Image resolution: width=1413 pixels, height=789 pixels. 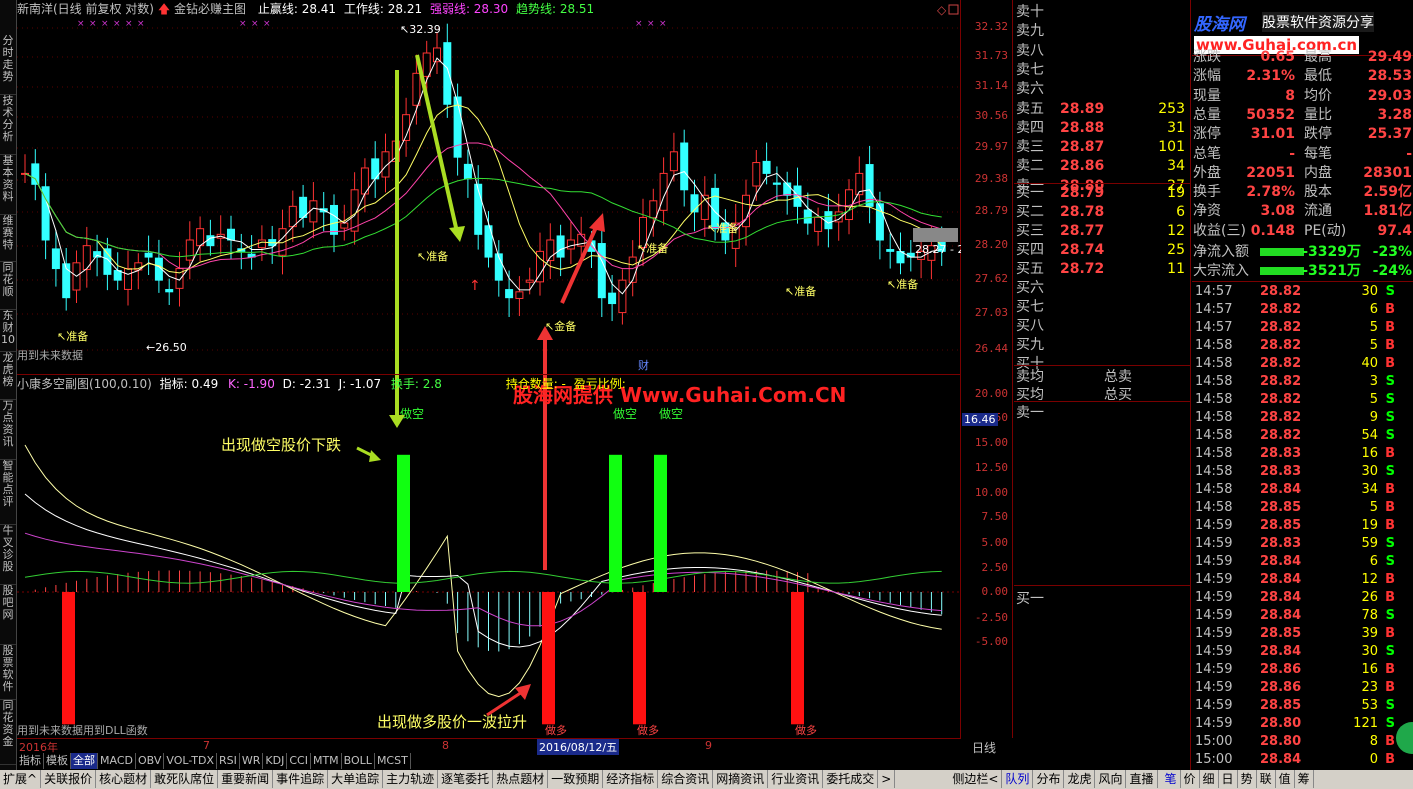 What do you see at coordinates (1142, 779) in the screenshot?
I see `bottom-tab: 直播` at bounding box center [1142, 779].